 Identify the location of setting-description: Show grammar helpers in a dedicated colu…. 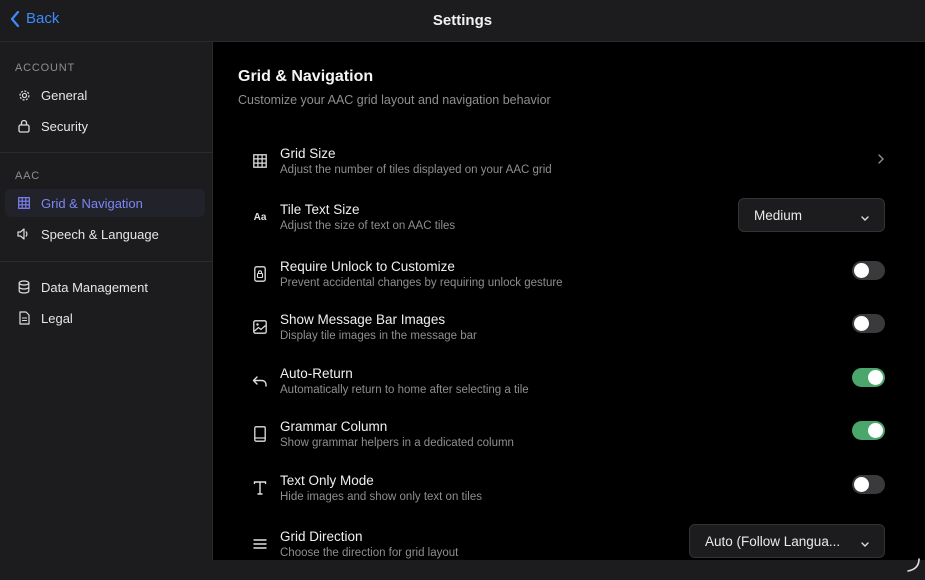
(397, 443).